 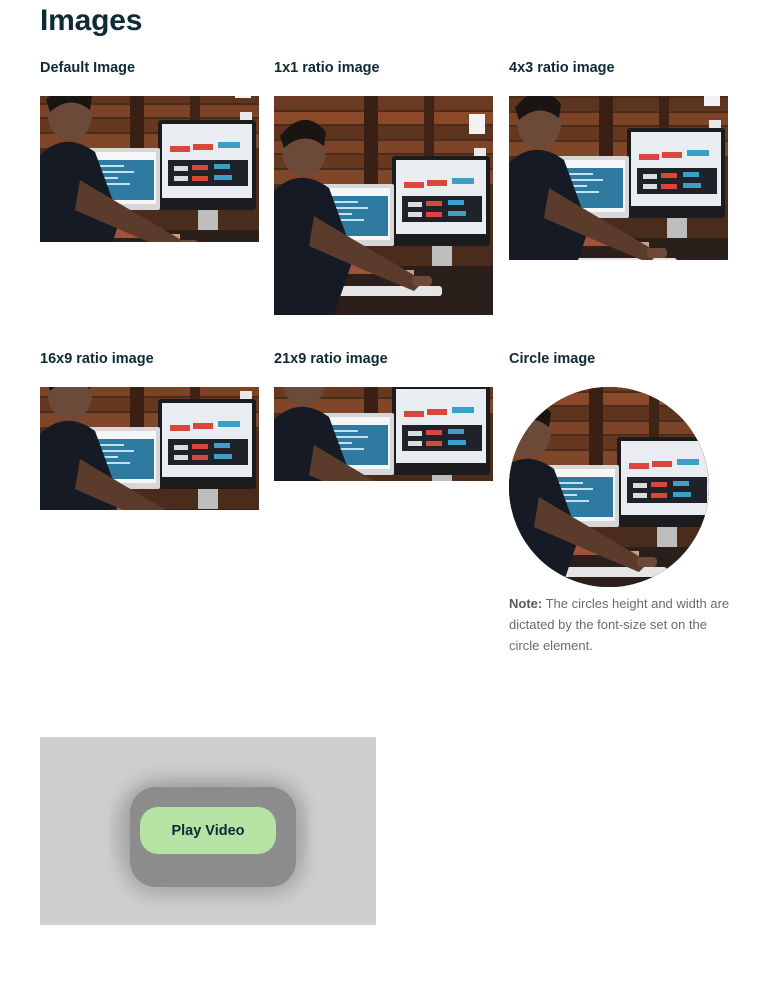 I want to click on ratio-16x9-card: 16x9 ratio image, so click(x=149, y=430).